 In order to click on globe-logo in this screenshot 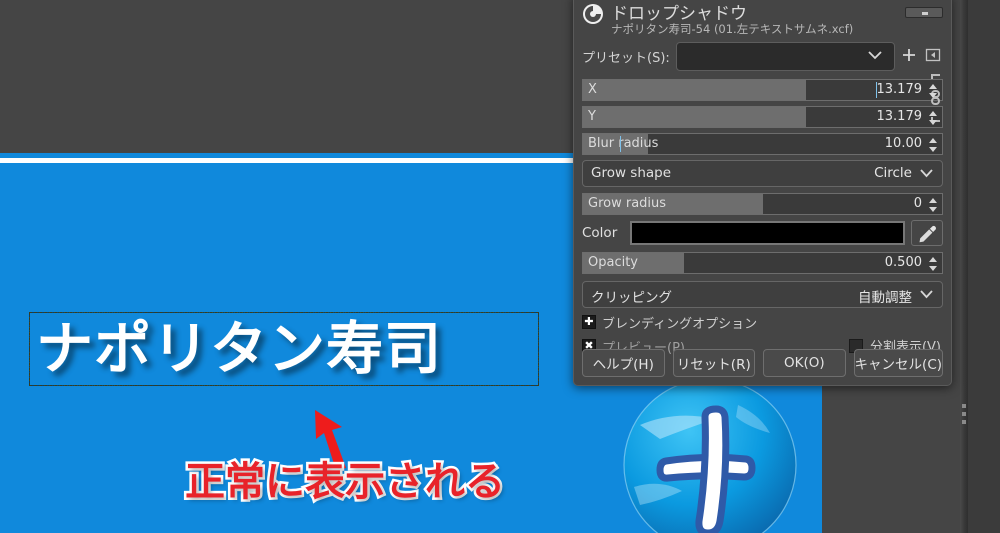, I will do `click(710, 454)`.